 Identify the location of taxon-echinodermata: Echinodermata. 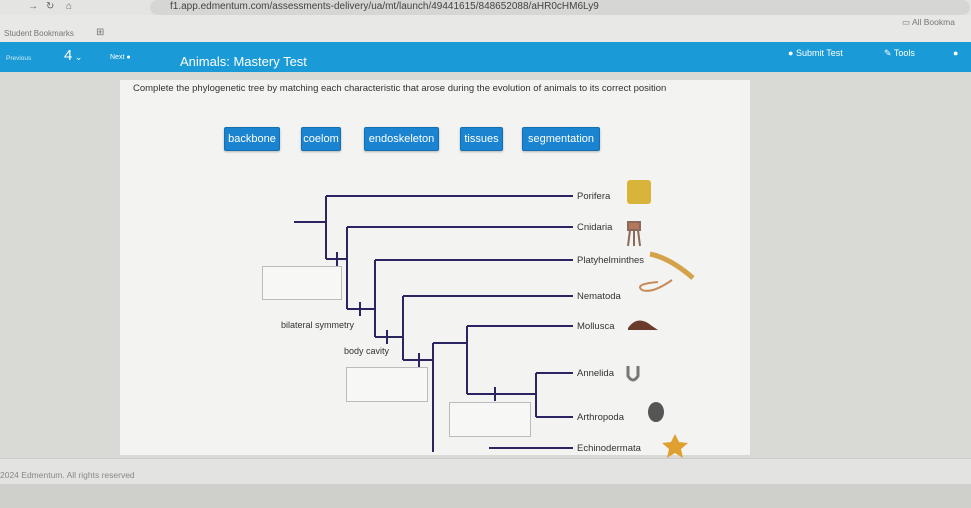
(609, 448).